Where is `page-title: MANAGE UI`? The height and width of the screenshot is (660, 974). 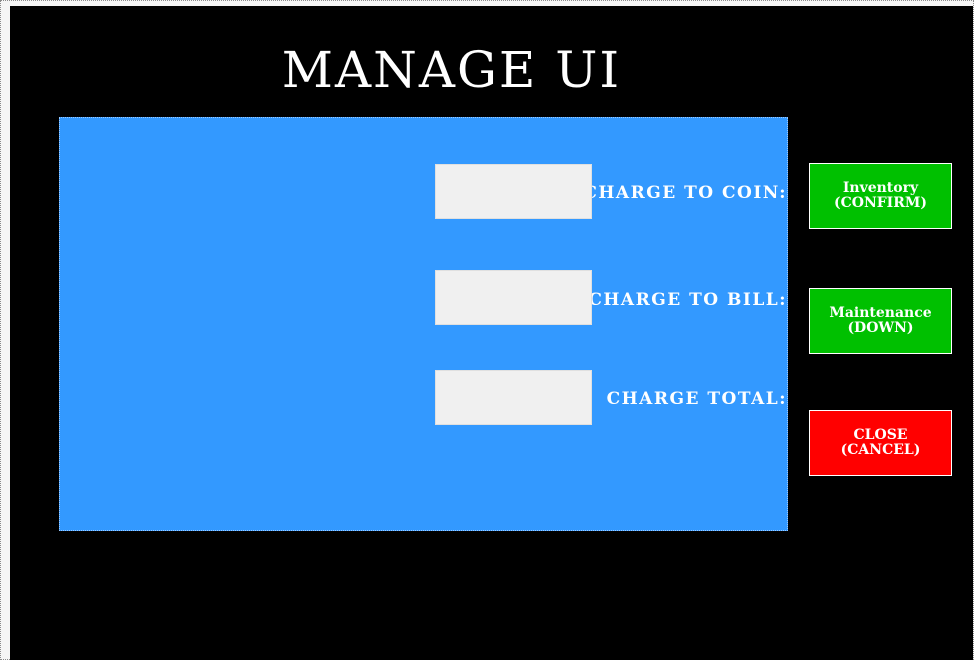 page-title: MANAGE UI is located at coordinates (451, 70).